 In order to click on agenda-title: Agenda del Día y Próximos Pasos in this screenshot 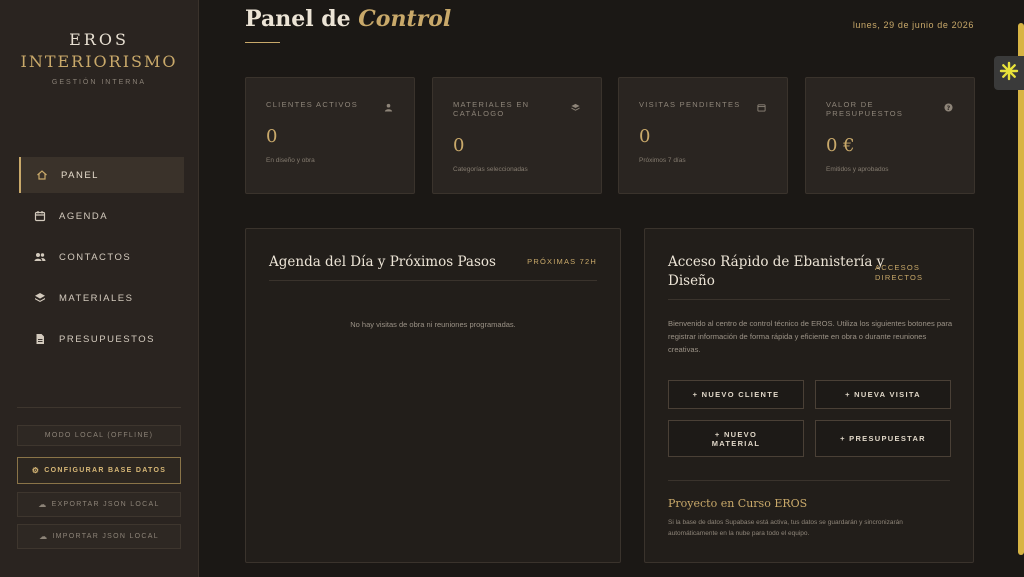, I will do `click(382, 262)`.